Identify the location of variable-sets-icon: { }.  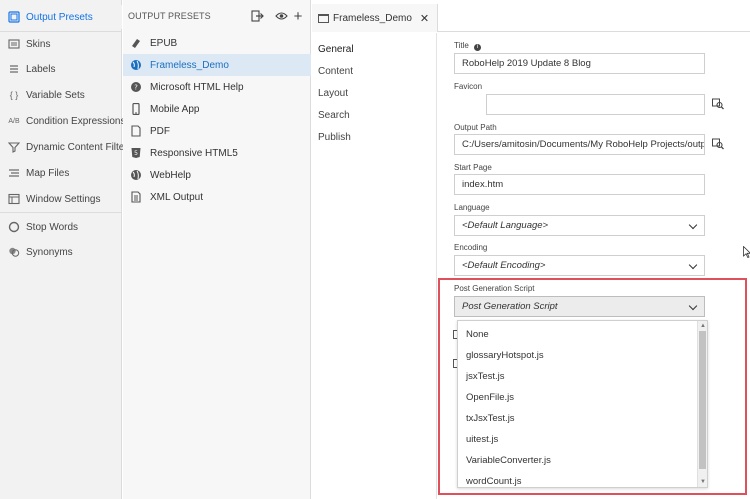
(14, 95).